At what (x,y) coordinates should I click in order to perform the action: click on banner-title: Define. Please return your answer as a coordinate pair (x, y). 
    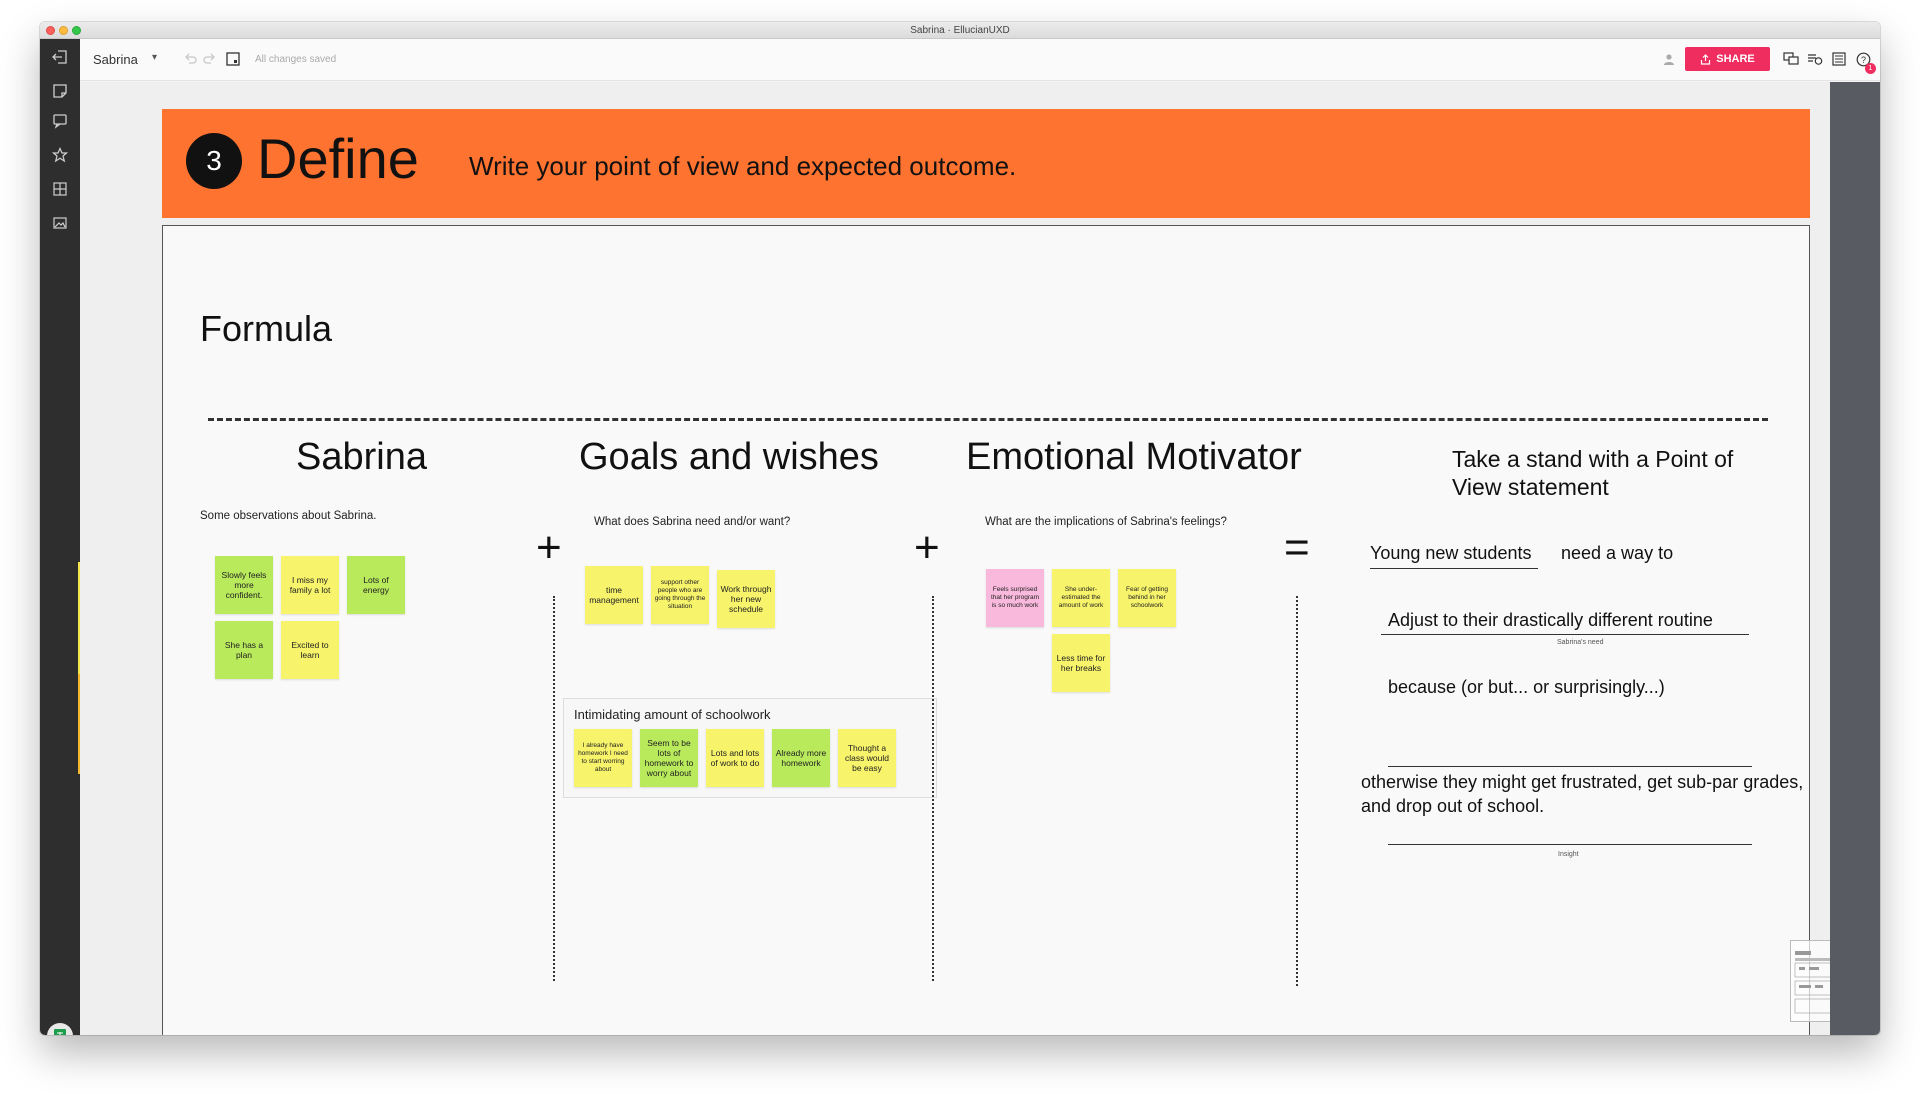
    Looking at the image, I should click on (338, 158).